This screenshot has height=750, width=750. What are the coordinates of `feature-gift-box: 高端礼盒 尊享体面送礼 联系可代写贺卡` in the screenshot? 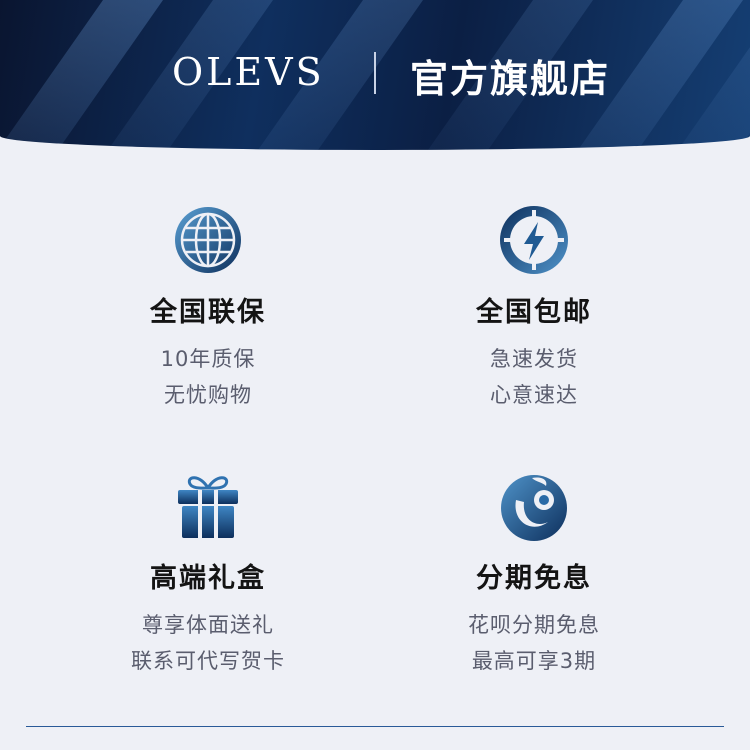 It's located at (208, 574).